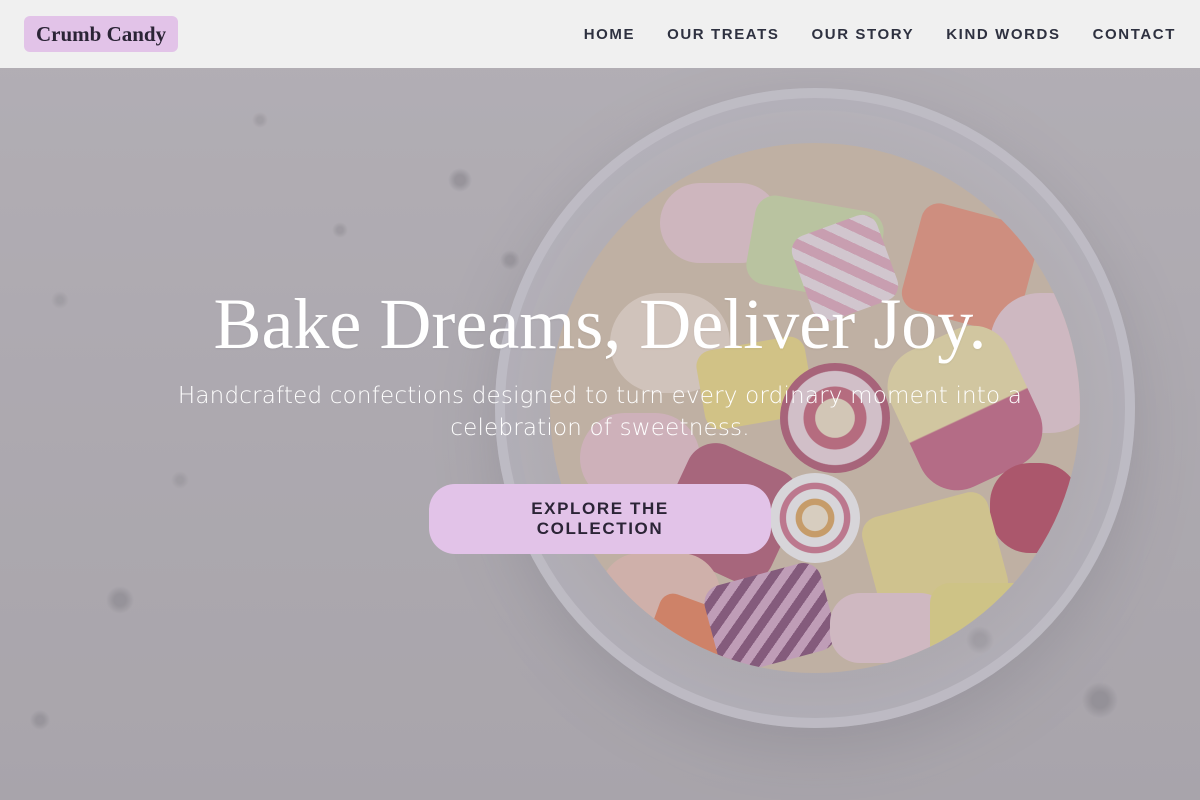  Describe the element at coordinates (723, 34) in the screenshot. I see `nav-item-our-treats: OUR TREATS` at that location.